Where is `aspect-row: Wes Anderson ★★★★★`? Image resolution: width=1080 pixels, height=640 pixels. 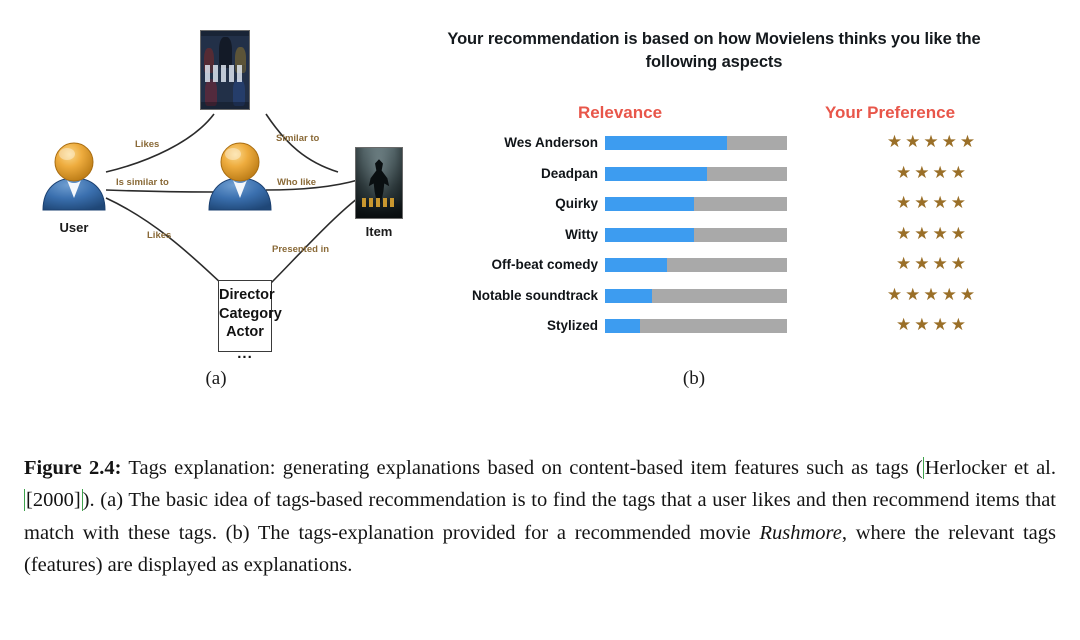
aspect-row: Wes Anderson ★★★★★ is located at coordinates (725, 148).